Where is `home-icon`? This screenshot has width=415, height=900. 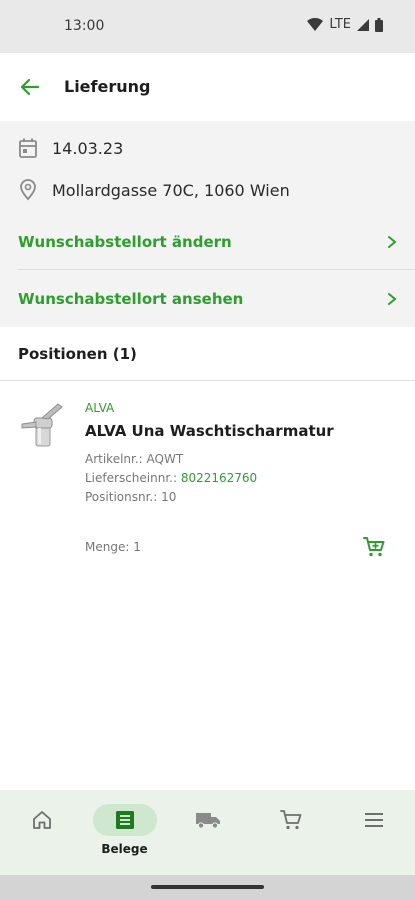
home-icon is located at coordinates (41, 820).